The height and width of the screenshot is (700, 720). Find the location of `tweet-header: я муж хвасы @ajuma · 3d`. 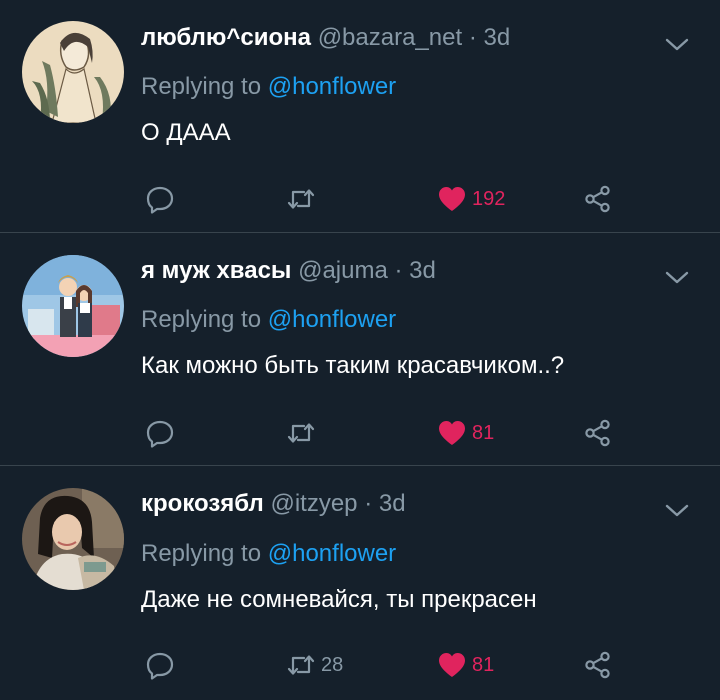

tweet-header: я муж хвасы @ajuma · 3d is located at coordinates (385, 271).